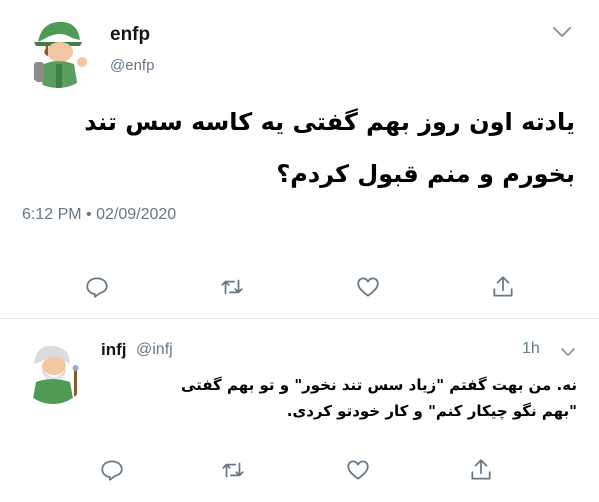 This screenshot has width=599, height=502. I want to click on reply-icon, so click(112, 470).